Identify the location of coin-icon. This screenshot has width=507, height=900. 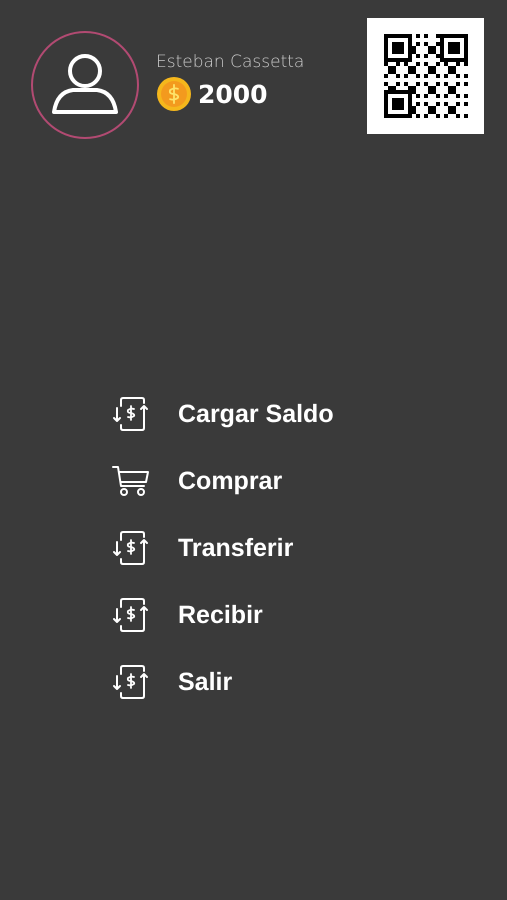
(174, 94).